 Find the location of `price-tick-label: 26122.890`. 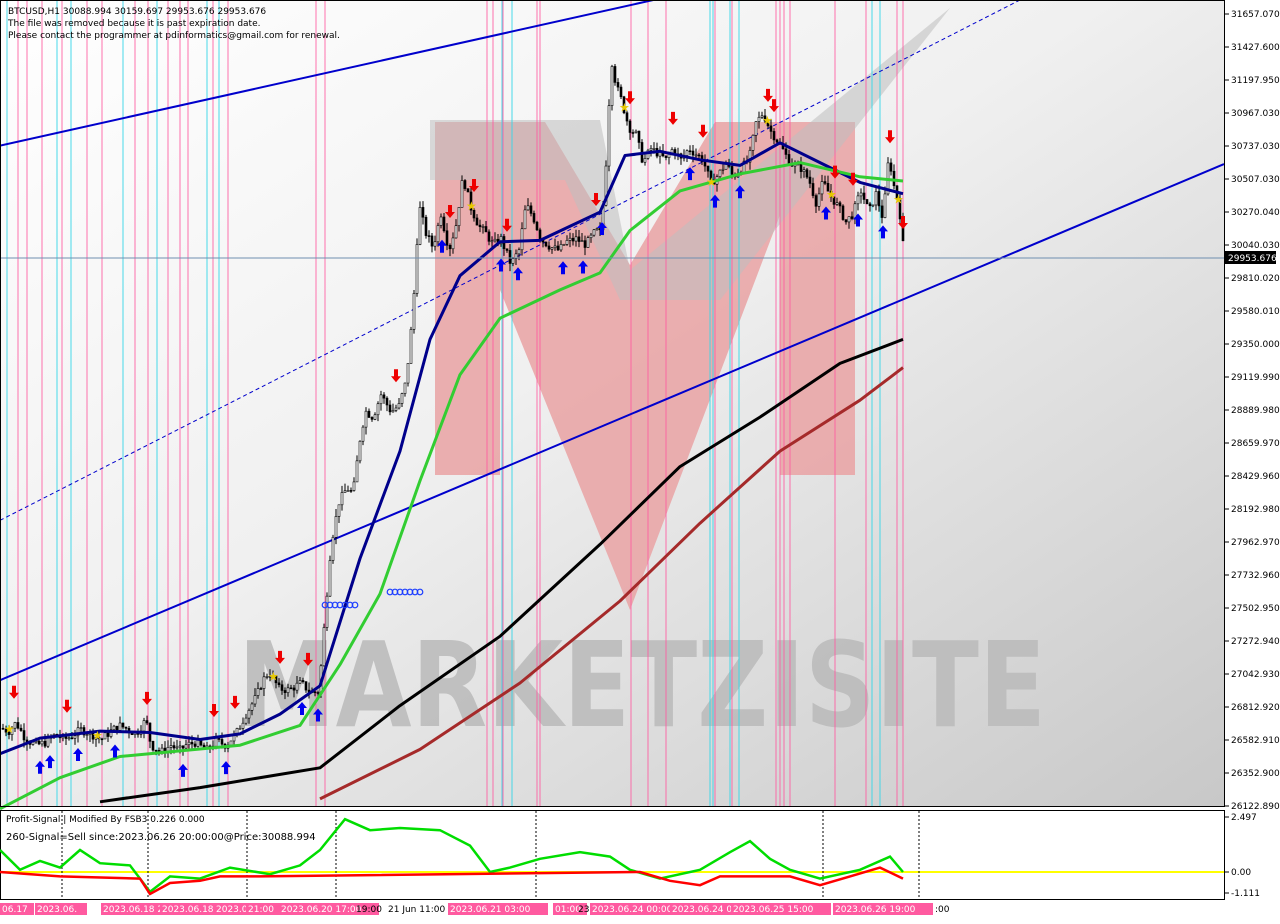

price-tick-label: 26122.890 is located at coordinates (1255, 807).